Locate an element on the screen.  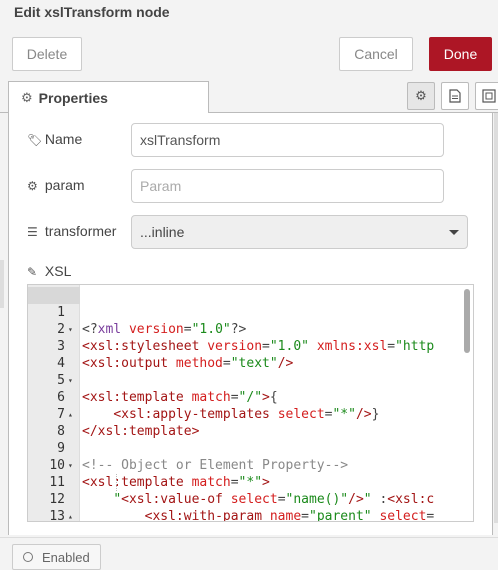
transformer-label: ☰ transformer is located at coordinates (72, 231).